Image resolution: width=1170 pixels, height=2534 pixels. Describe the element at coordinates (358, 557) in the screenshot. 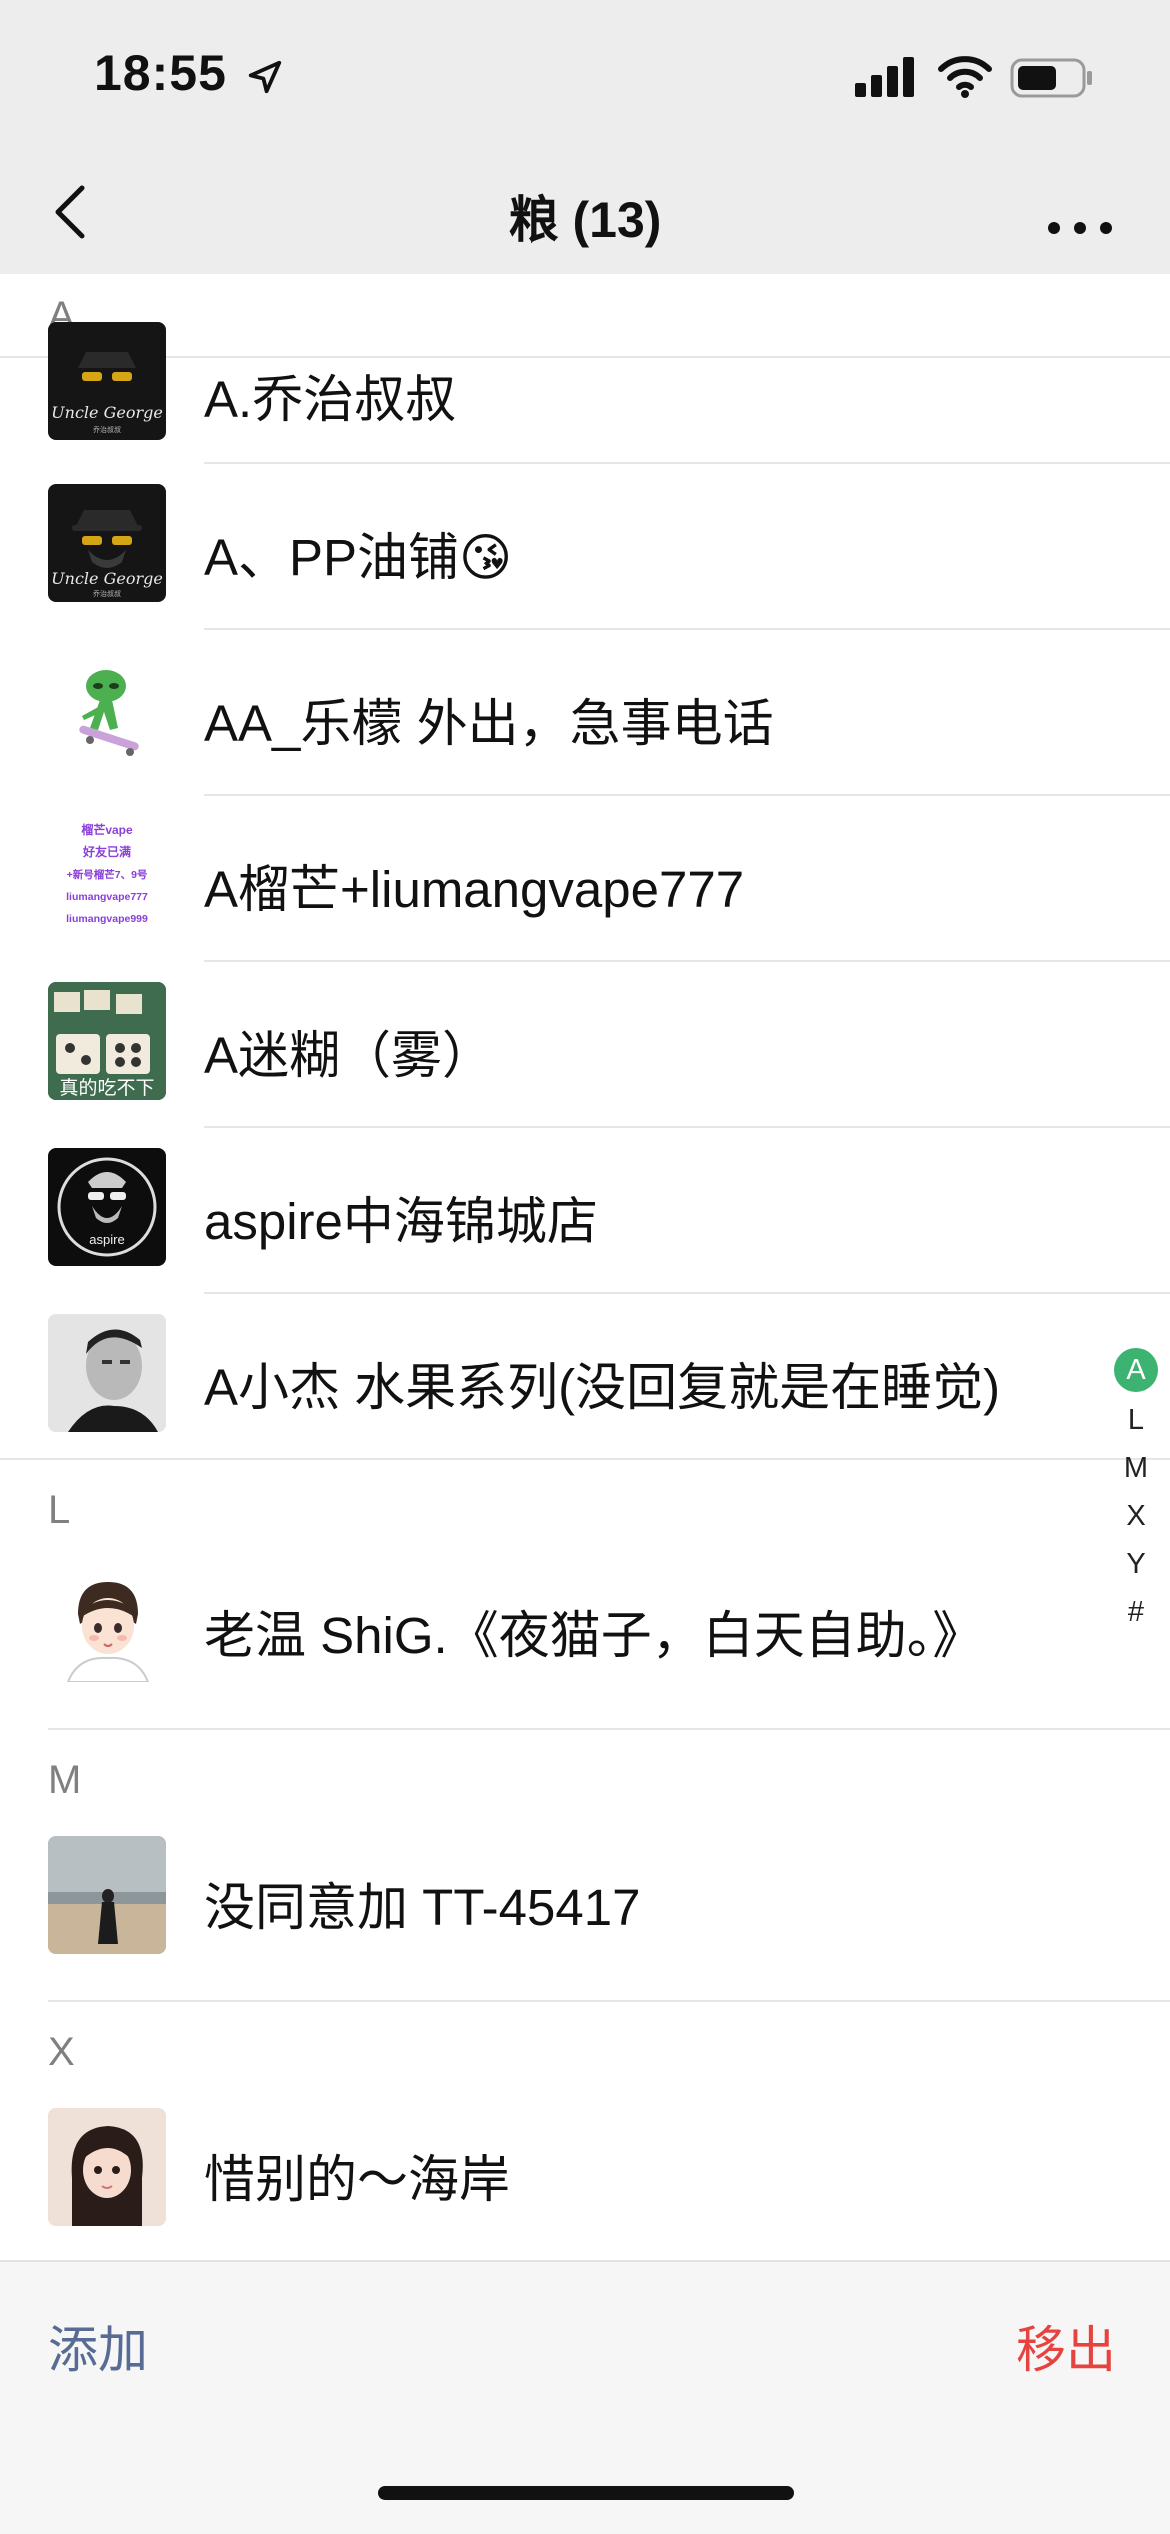

I see `contact-name: A、PP油铺😘` at that location.